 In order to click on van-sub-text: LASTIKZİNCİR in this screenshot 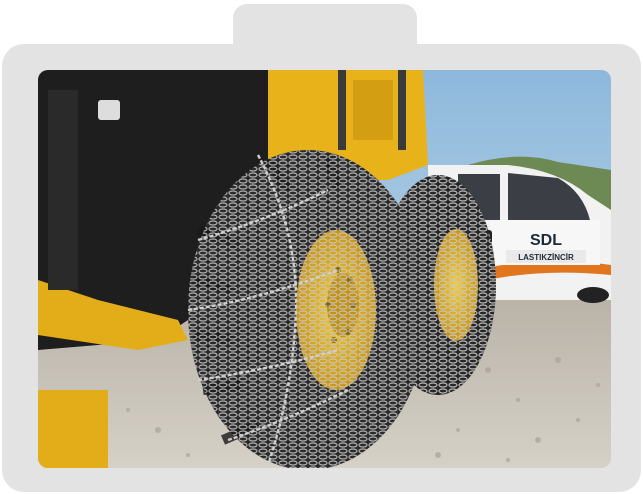, I will do `click(546, 257)`.